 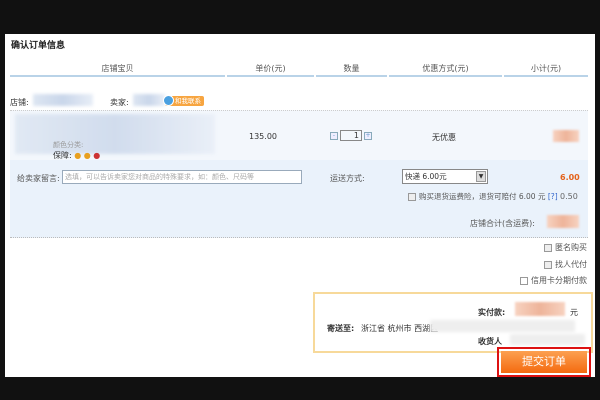 What do you see at coordinates (569, 196) in the screenshot?
I see `insurance-fee: 0.50` at bounding box center [569, 196].